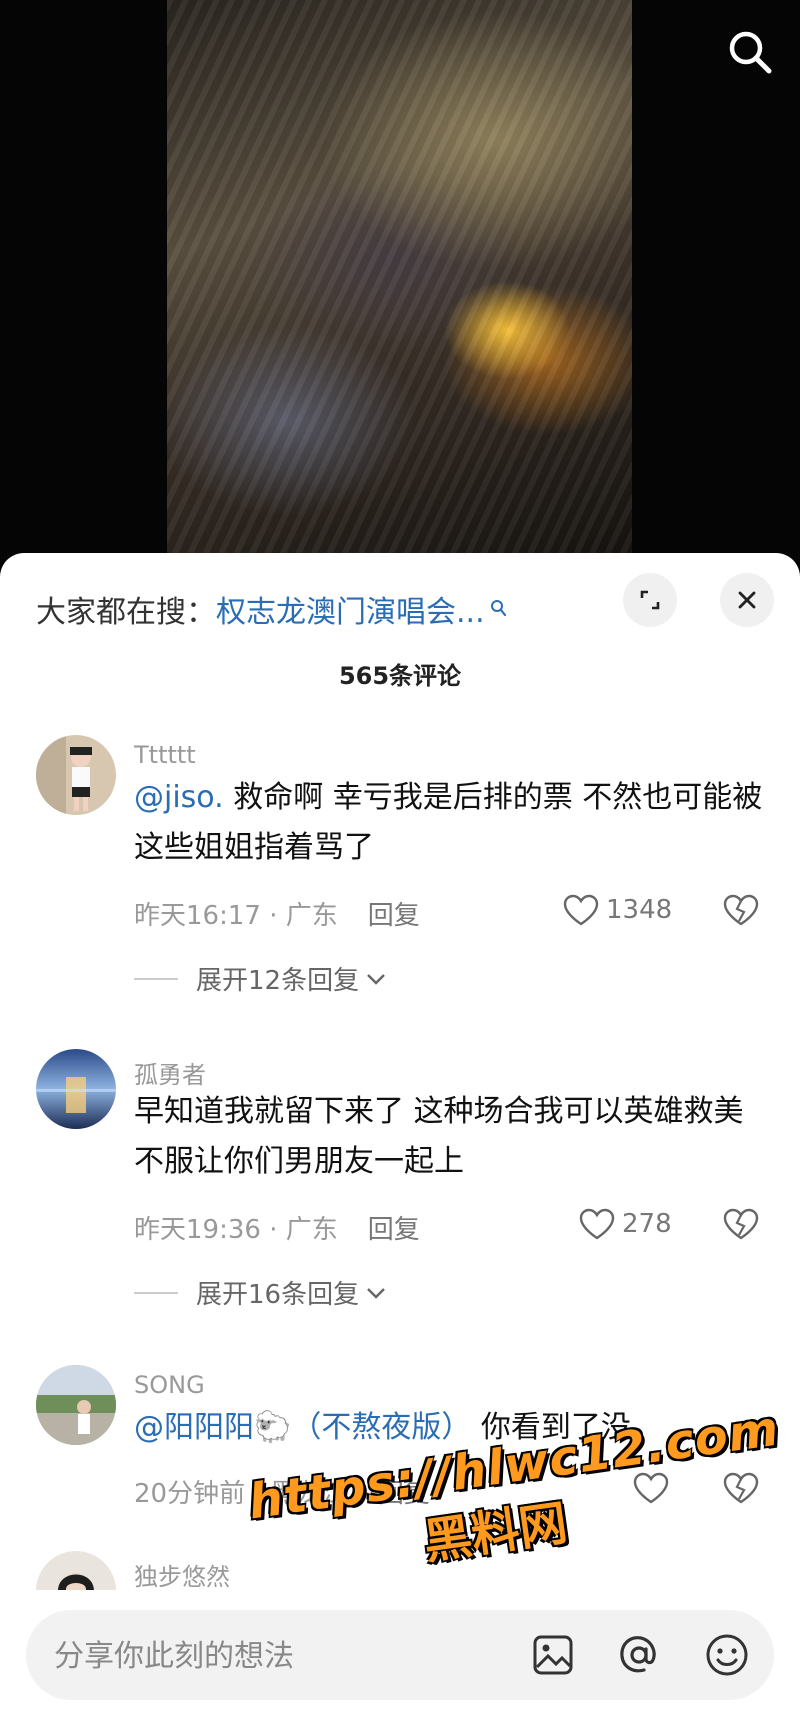  Describe the element at coordinates (302, 1427) in the screenshot. I see `comment-mention: @阳阳阳🐑（不熬夜版）` at that location.